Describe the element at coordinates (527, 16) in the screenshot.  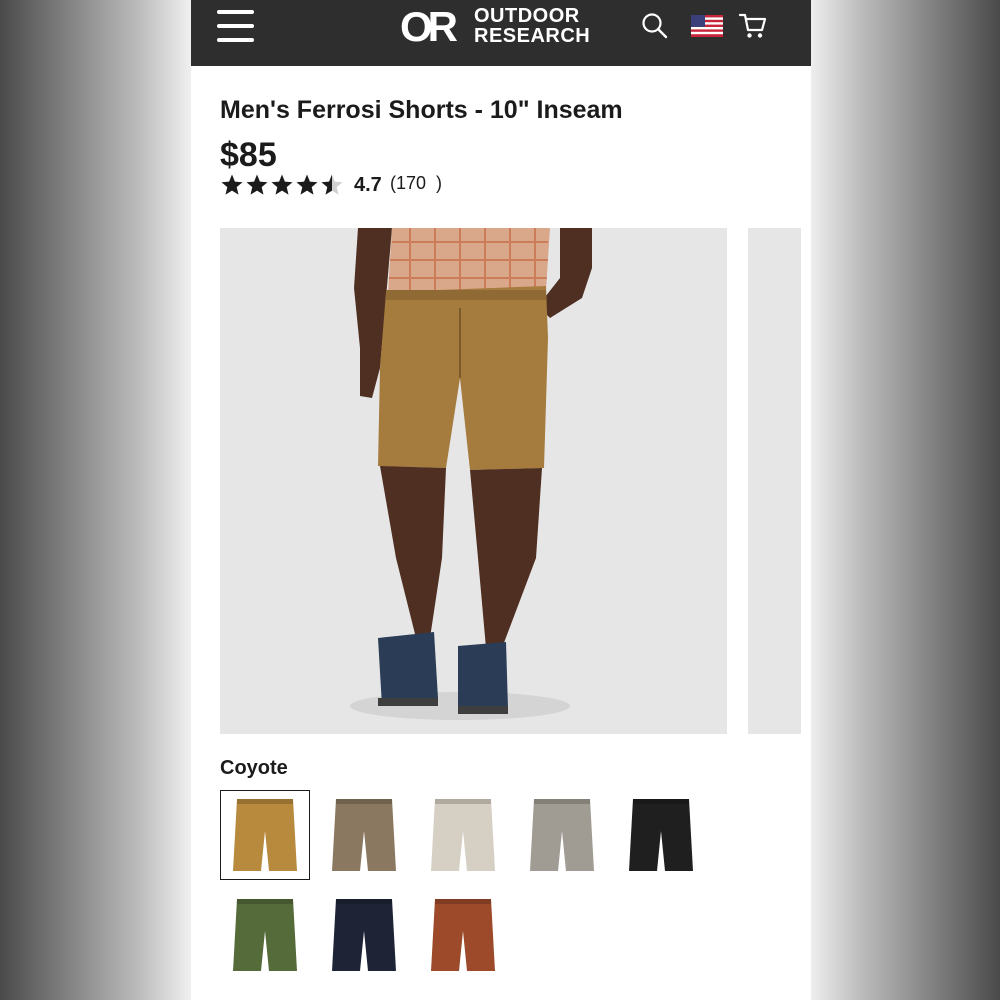
I see `logo-line-1: OUTDOOR` at that location.